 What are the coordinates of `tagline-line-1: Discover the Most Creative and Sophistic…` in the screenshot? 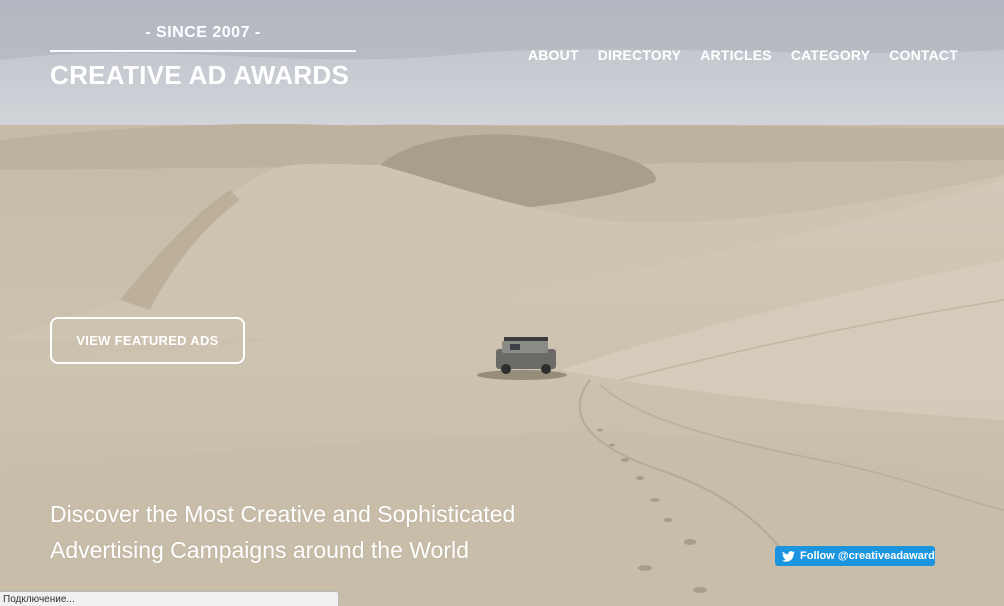 It's located at (283, 514).